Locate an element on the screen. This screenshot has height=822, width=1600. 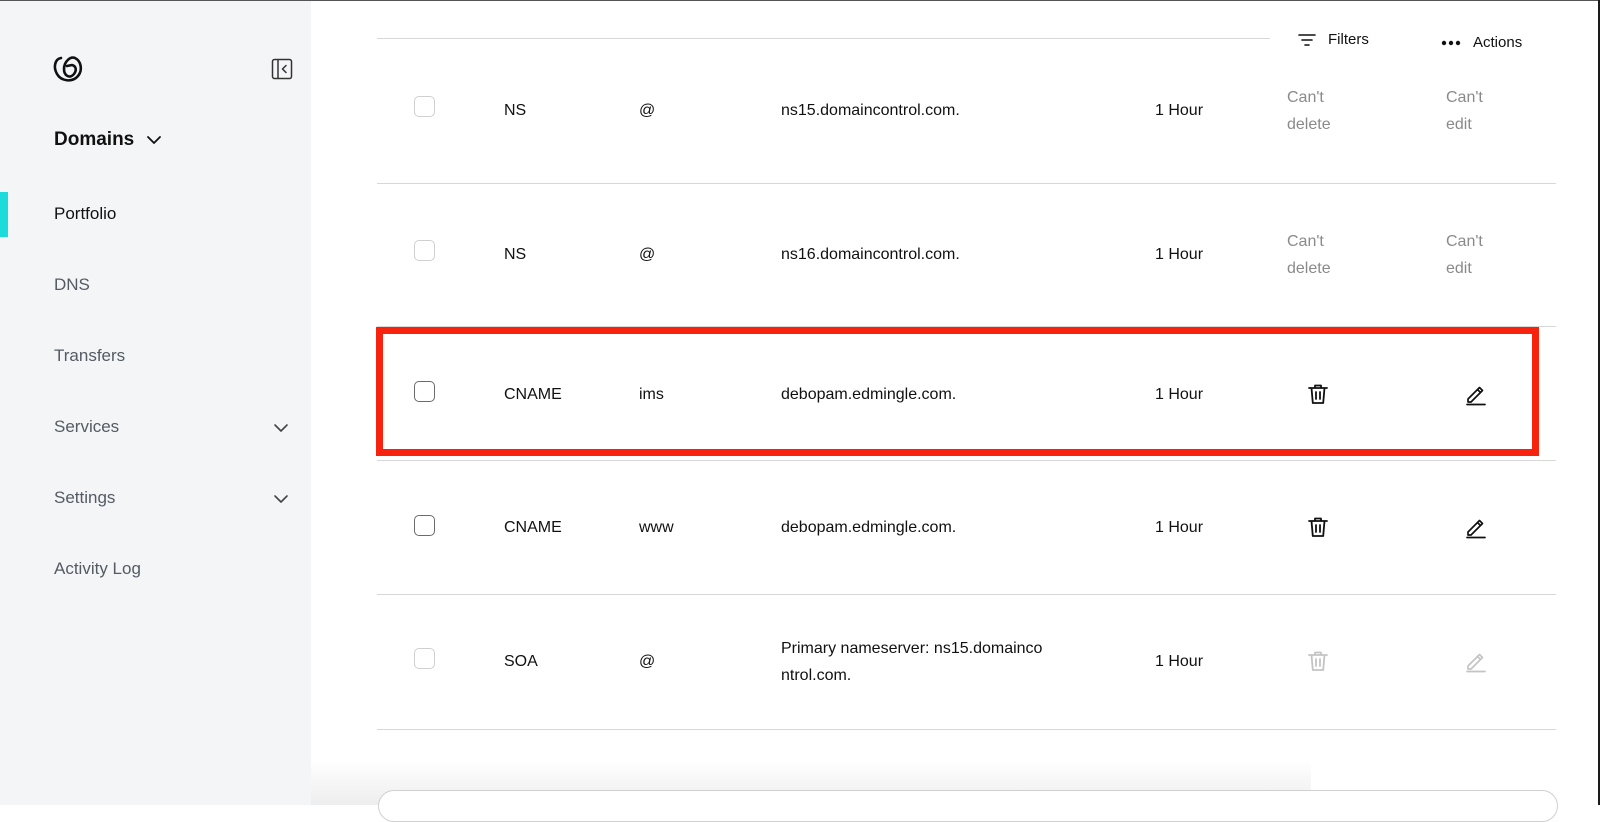
sidebar-item-activity-log: Activity Log is located at coordinates (97, 569).